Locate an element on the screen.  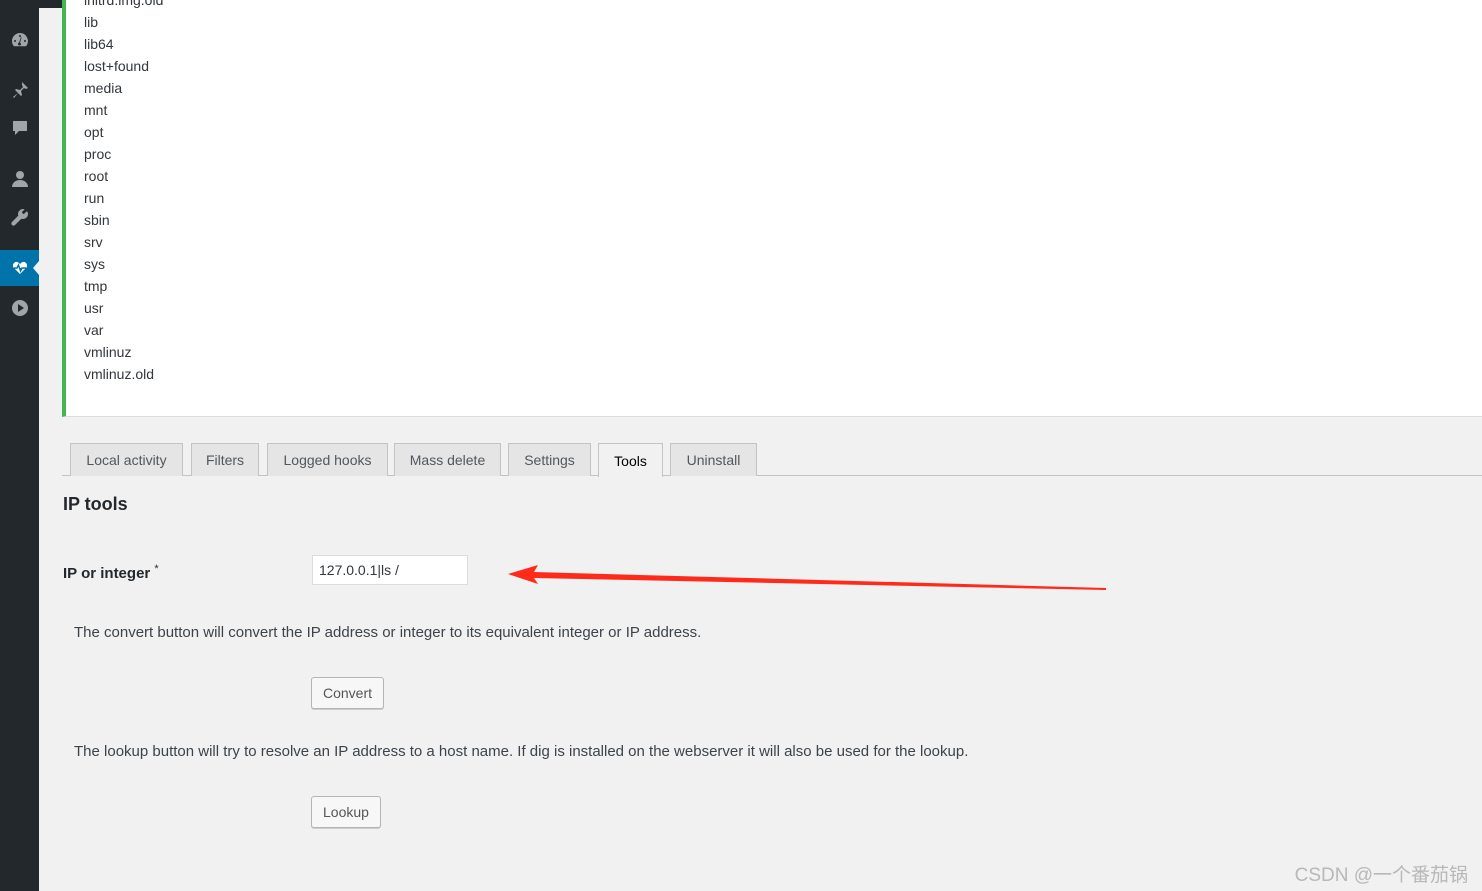
sidebar-item-activity-log is located at coordinates (19, 268).